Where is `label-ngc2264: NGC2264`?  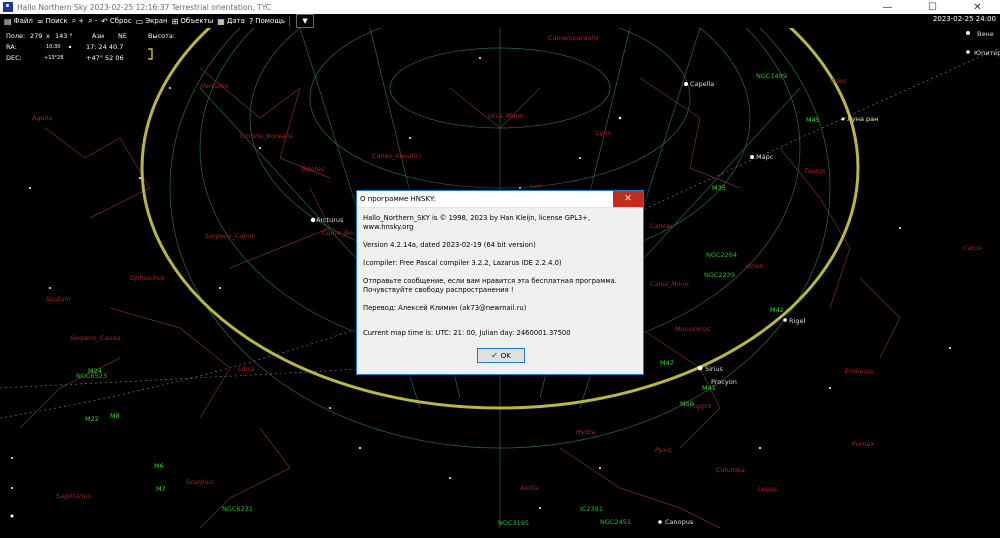 label-ngc2264: NGC2264 is located at coordinates (721, 255).